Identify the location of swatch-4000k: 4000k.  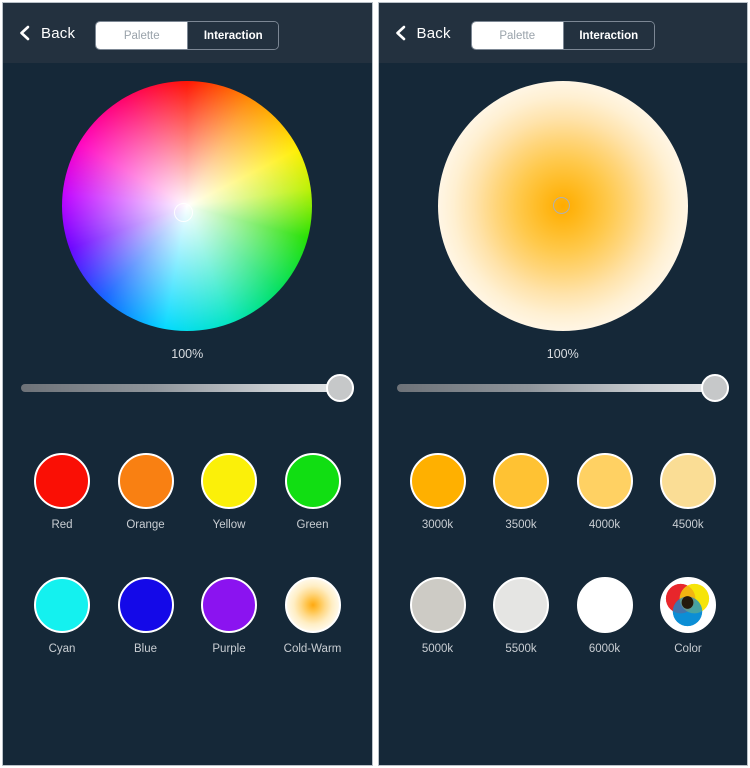
(605, 492).